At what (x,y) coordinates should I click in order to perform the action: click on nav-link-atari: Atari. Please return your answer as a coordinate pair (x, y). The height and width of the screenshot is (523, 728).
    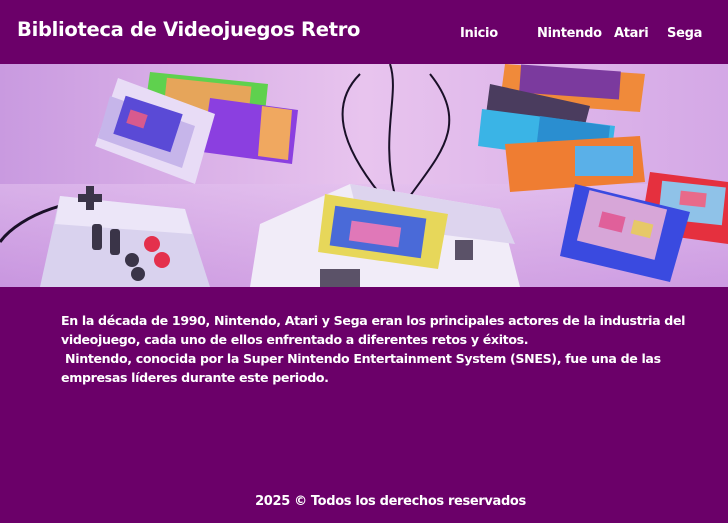
    Looking at the image, I should click on (631, 33).